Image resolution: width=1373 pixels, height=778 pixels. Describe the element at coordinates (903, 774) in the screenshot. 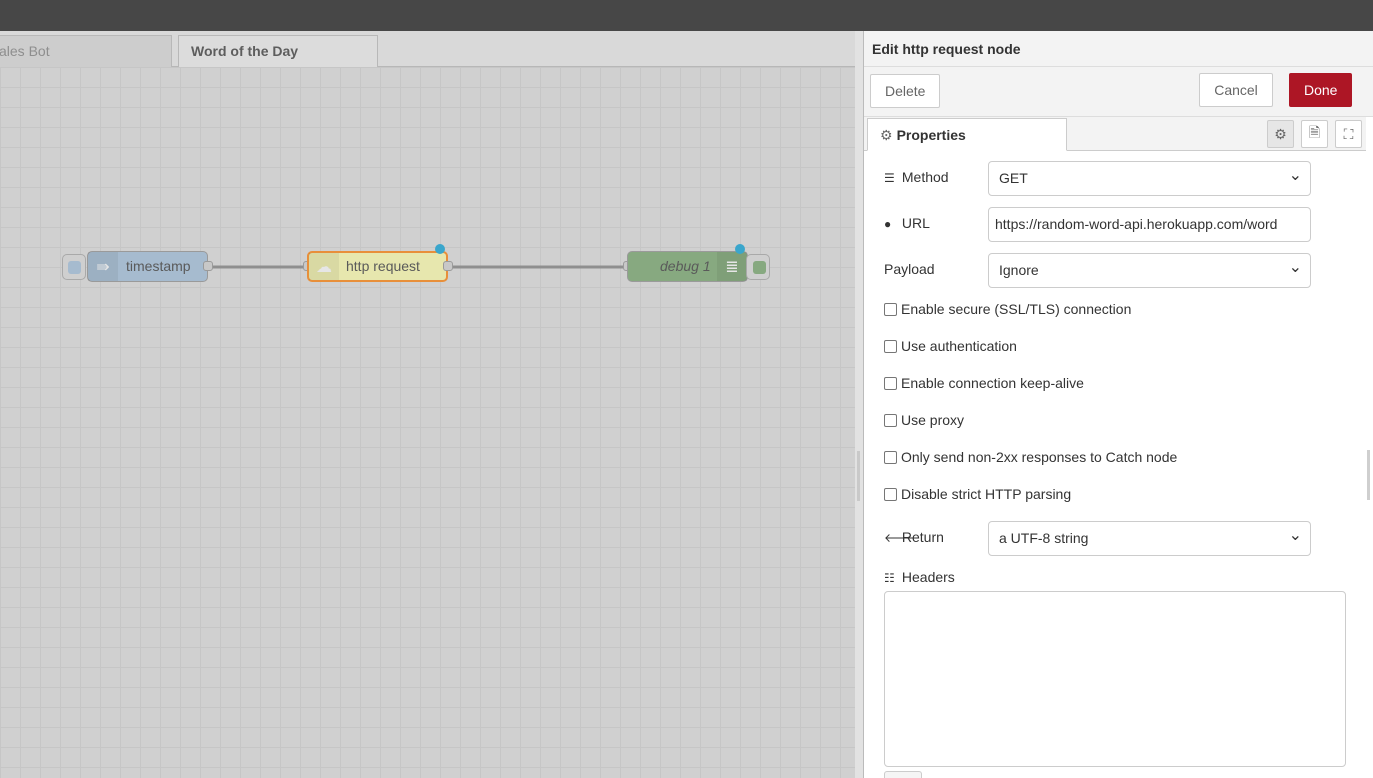

I see `add-header-button` at that location.